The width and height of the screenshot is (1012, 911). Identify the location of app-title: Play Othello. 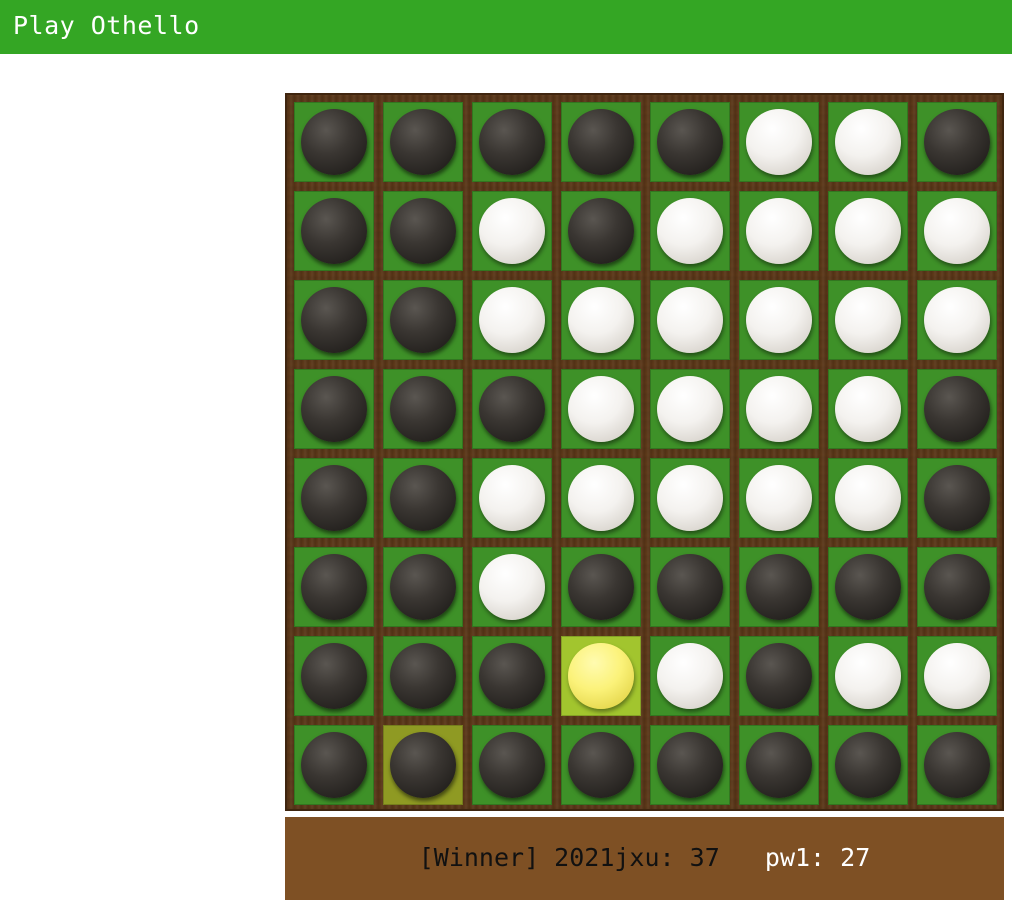
(106, 25).